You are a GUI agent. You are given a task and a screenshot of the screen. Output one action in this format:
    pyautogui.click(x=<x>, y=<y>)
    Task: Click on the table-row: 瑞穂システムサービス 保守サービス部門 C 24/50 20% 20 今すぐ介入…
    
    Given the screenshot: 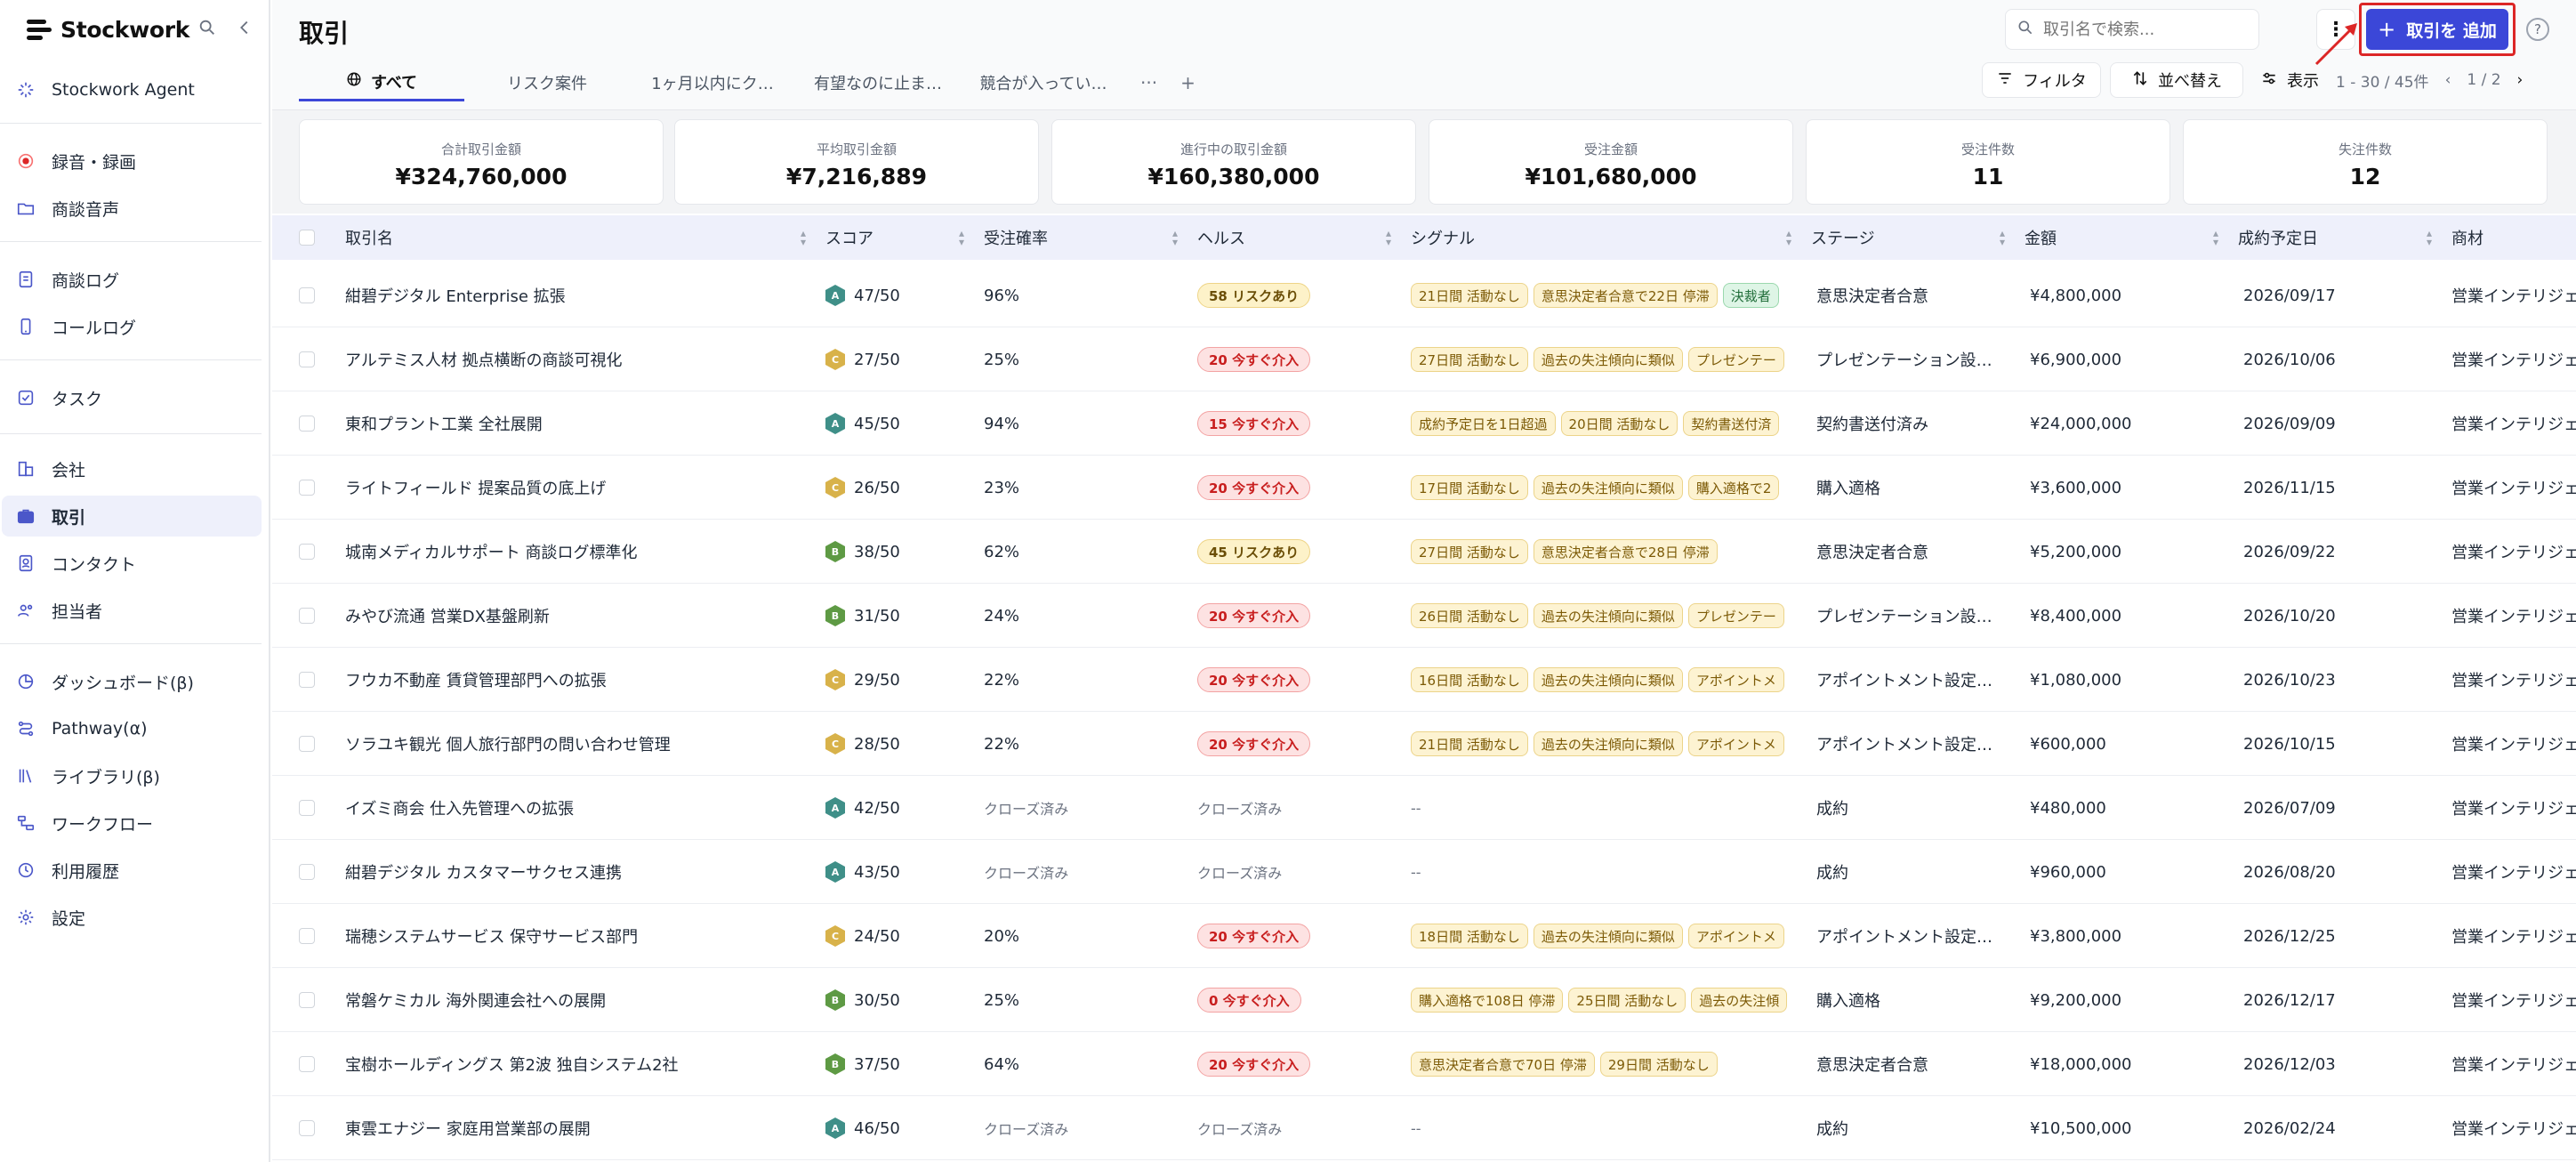 What is the action you would take?
    pyautogui.click(x=1424, y=936)
    